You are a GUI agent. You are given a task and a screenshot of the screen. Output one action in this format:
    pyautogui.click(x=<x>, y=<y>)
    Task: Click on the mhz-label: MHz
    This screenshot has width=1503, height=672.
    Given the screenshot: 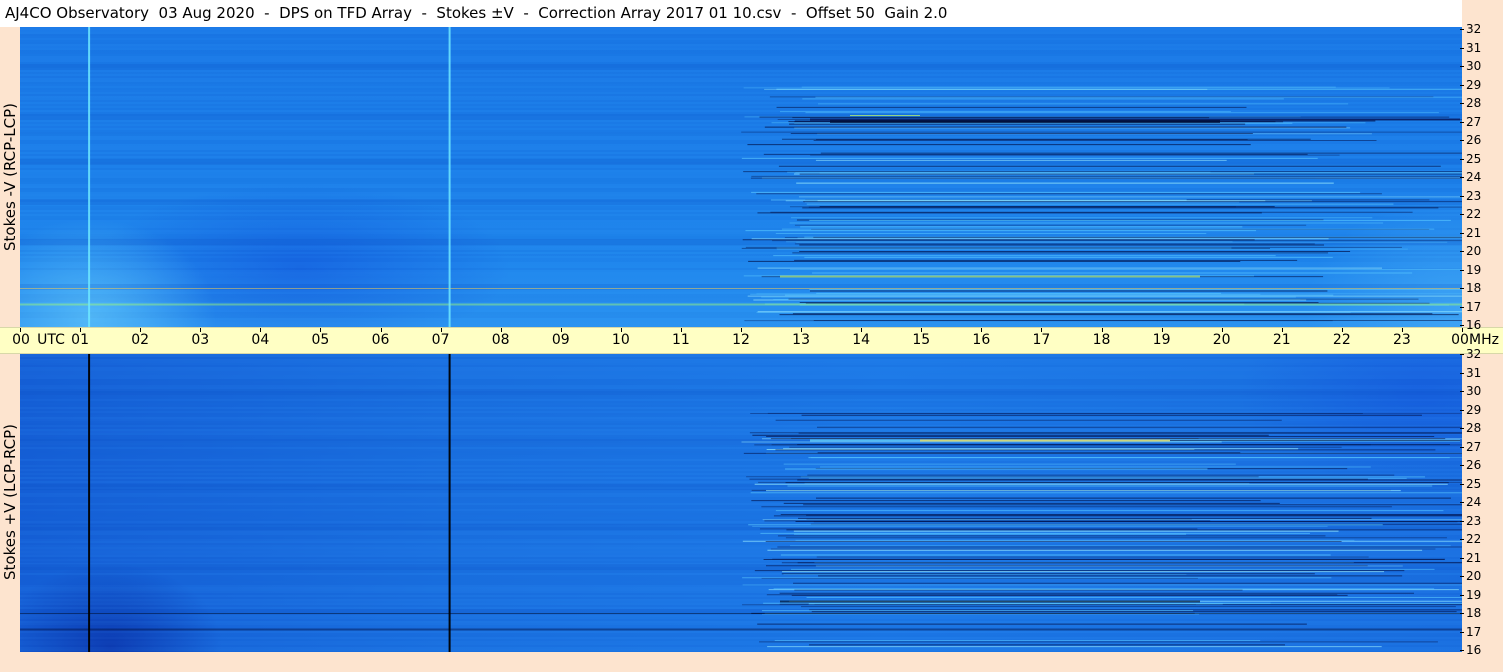 What is the action you would take?
    pyautogui.click(x=1484, y=340)
    